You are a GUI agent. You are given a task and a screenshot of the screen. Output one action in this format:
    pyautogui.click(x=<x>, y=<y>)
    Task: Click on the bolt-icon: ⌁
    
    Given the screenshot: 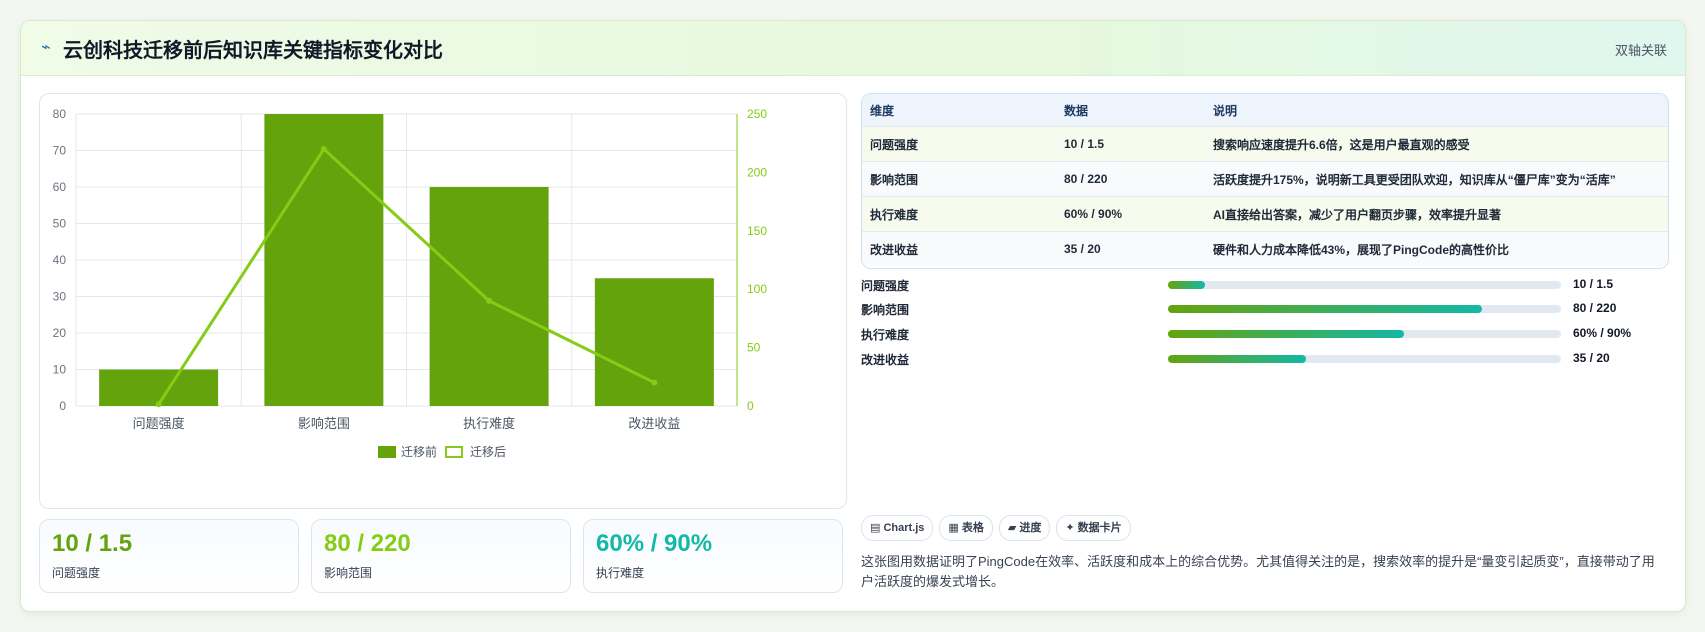 What is the action you would take?
    pyautogui.click(x=46, y=47)
    